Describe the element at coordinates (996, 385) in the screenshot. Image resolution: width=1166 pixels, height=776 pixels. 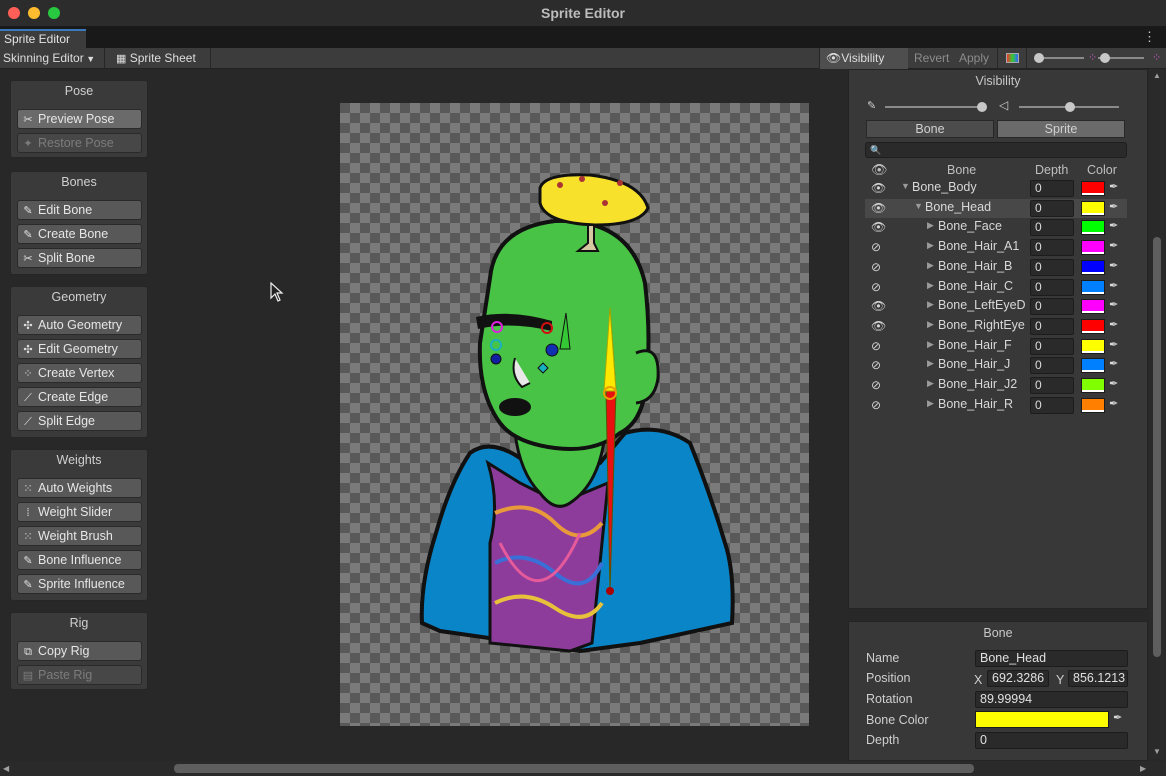
I see `bone-row: ⊘ ▶ Bone_Hair_J2 0 ✒` at that location.